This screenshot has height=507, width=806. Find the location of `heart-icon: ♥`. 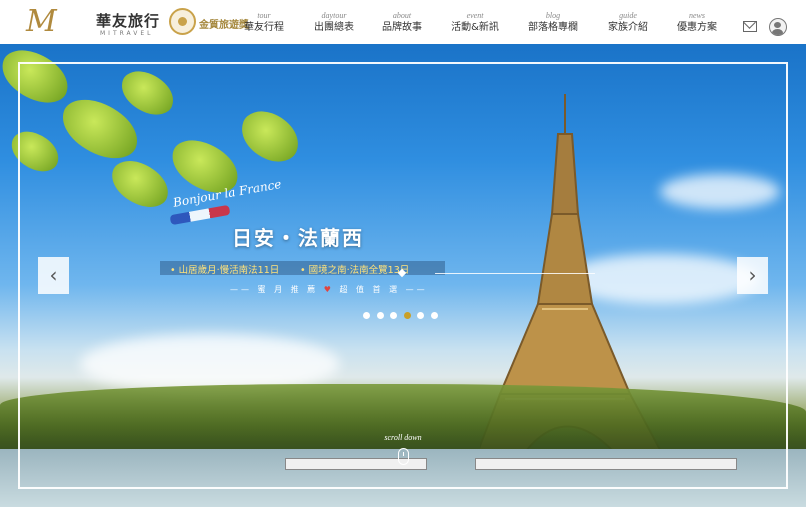

heart-icon: ♥ is located at coordinates (328, 289).